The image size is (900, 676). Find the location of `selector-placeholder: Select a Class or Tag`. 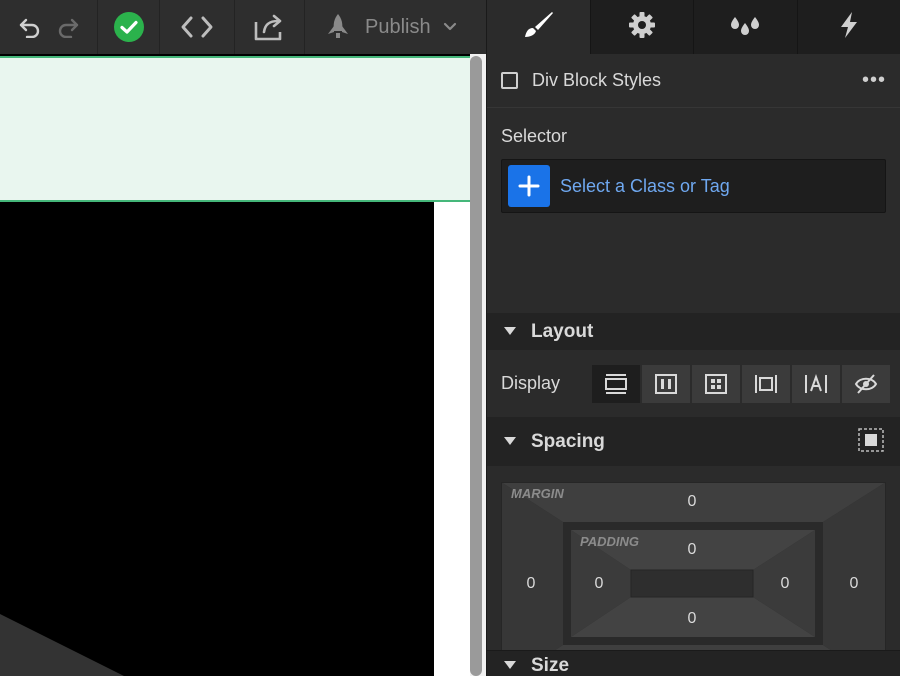

selector-placeholder: Select a Class or Tag is located at coordinates (645, 185).